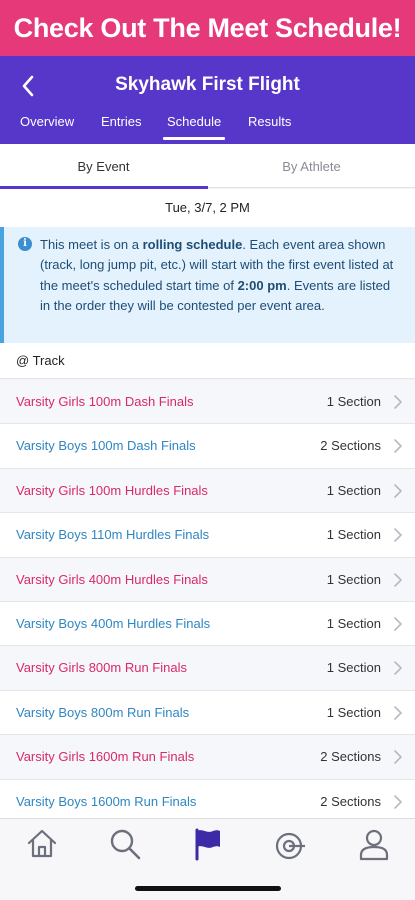 This screenshot has height=900, width=415. What do you see at coordinates (121, 129) in the screenshot?
I see `tab-entries: Entries` at bounding box center [121, 129].